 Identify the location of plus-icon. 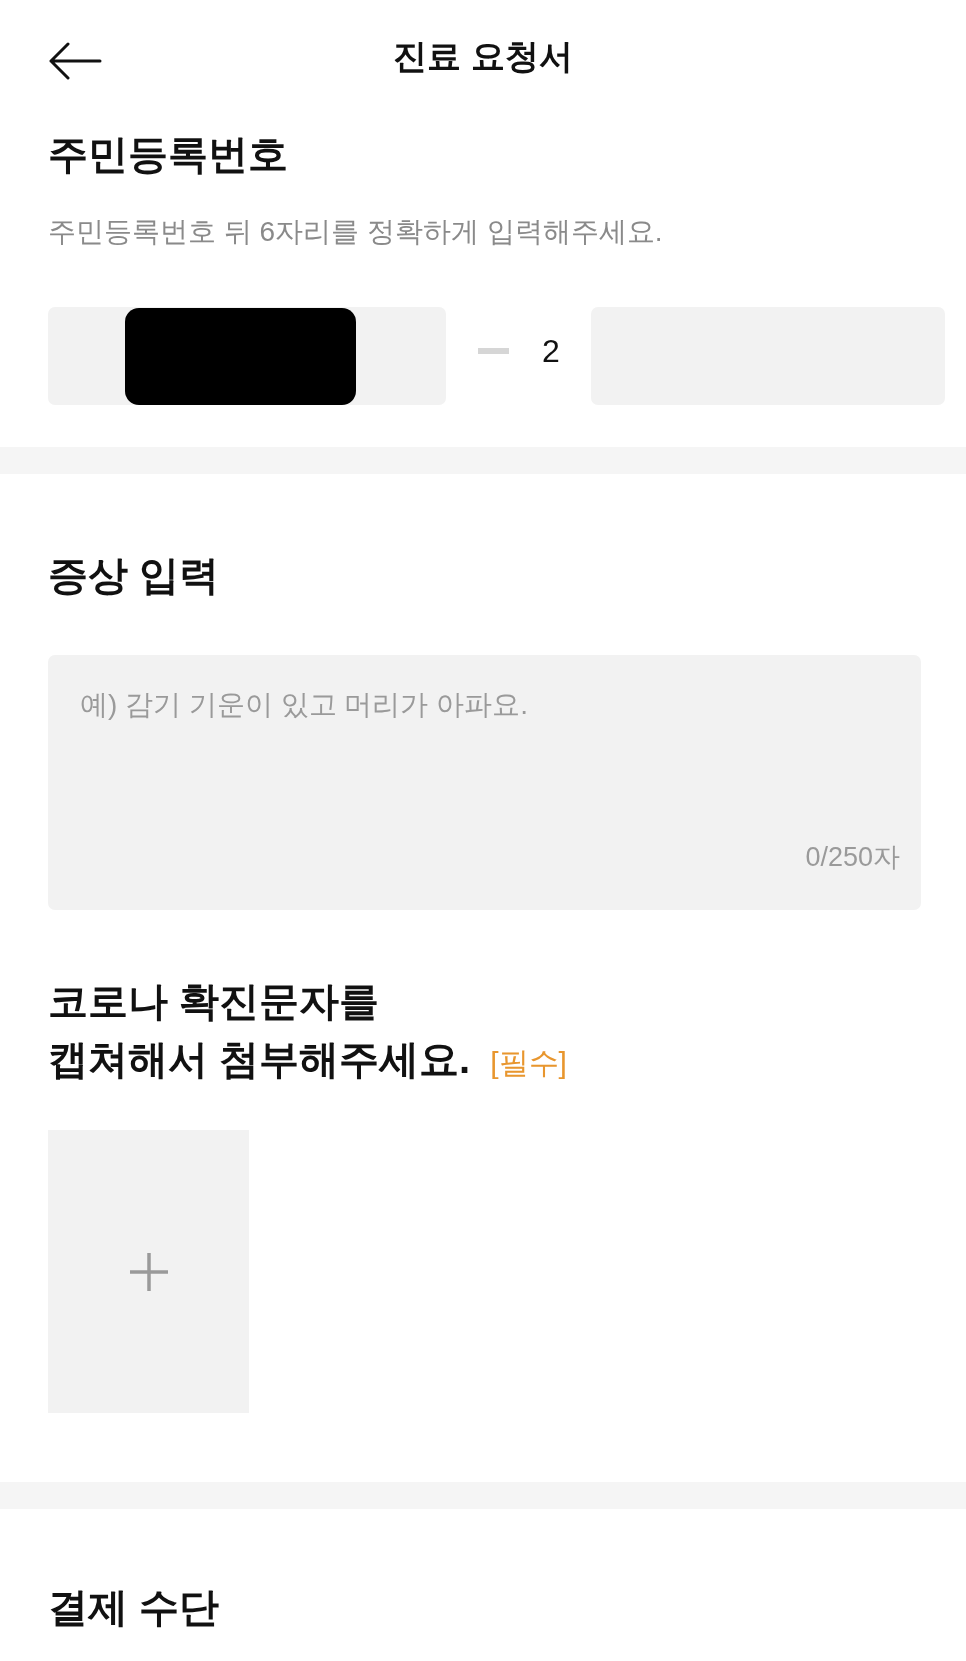
(148, 1271).